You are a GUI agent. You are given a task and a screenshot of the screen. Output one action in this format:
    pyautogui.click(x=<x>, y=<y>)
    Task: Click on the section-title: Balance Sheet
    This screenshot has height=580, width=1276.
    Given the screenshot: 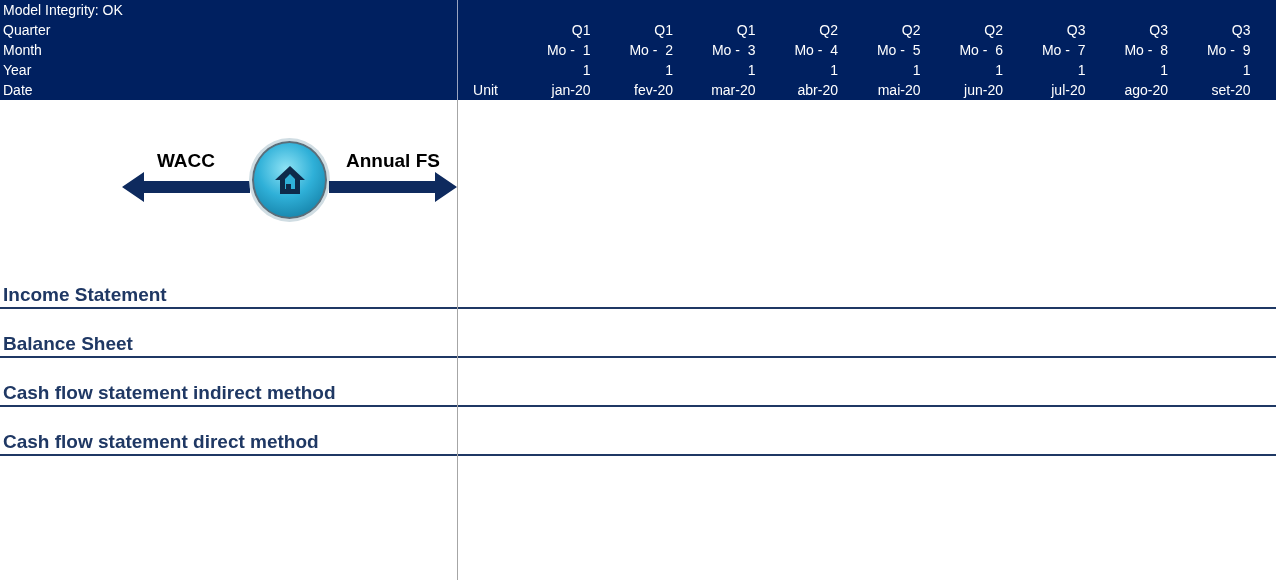 What is the action you would take?
    pyautogui.click(x=67, y=344)
    